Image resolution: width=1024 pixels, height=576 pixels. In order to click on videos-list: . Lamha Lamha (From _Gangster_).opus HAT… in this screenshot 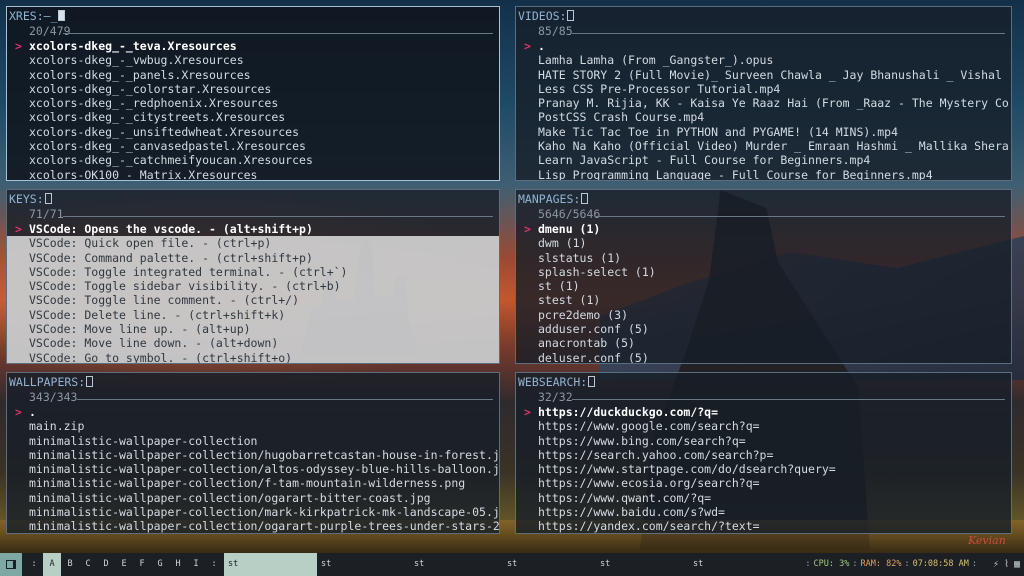, I will do `click(763, 109)`.